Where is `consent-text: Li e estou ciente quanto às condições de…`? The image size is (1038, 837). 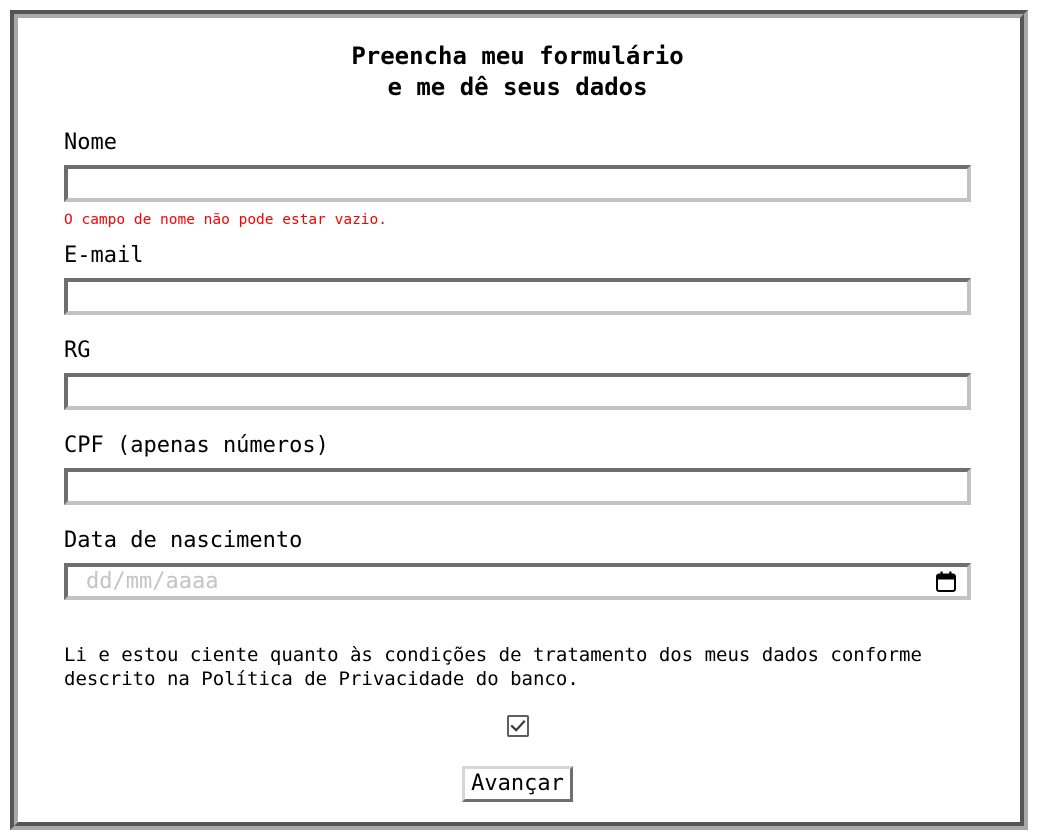 consent-text: Li e estou ciente quanto às condições de… is located at coordinates (493, 667).